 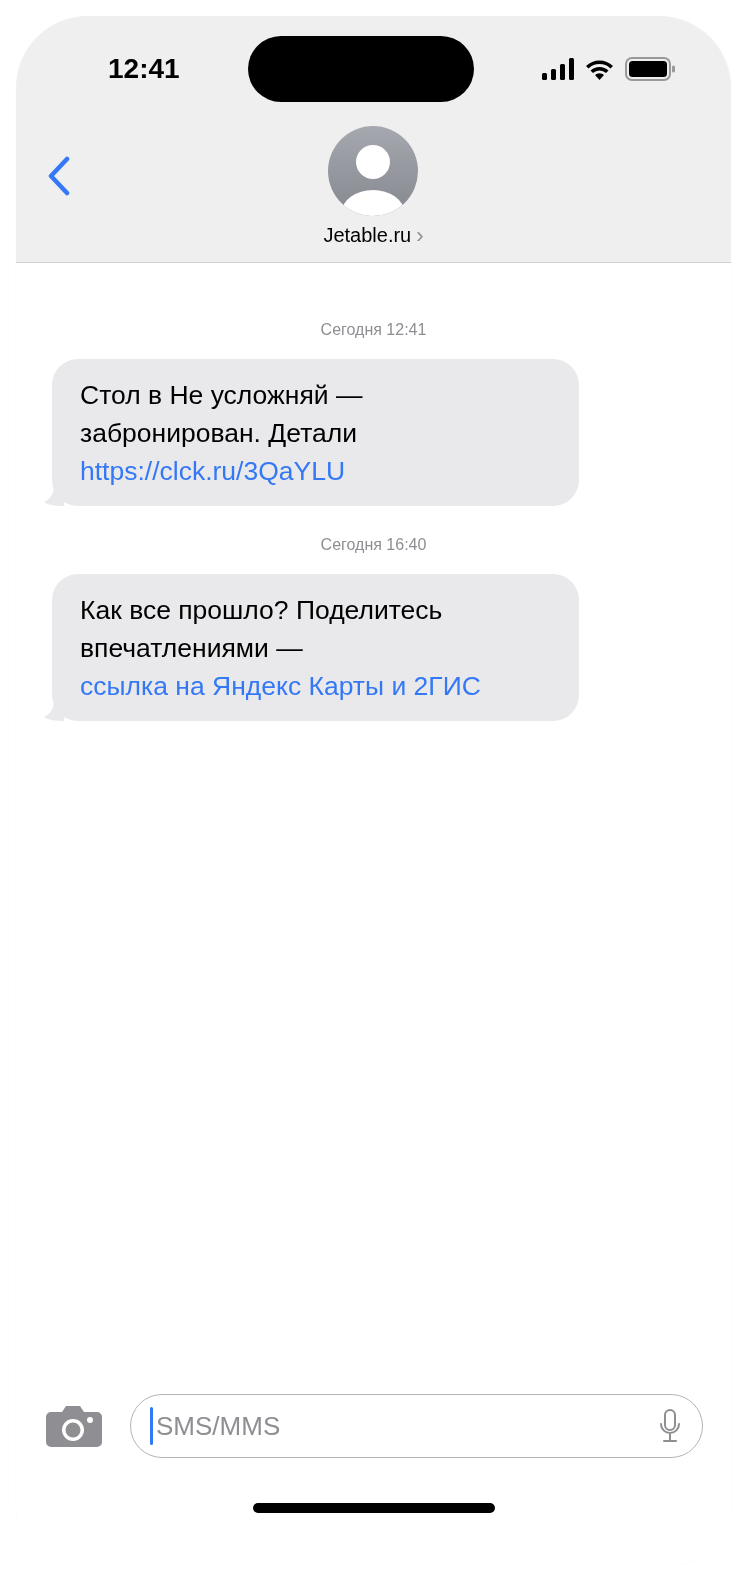 What do you see at coordinates (416, 1426) in the screenshot?
I see `message-input-field: SMS/MMS` at bounding box center [416, 1426].